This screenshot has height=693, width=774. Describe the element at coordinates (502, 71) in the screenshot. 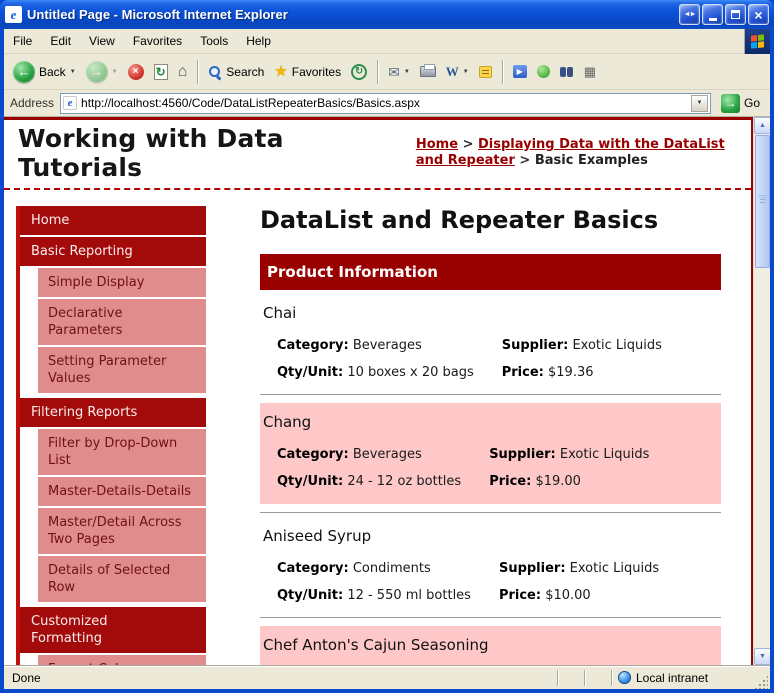

I see `toolbar-separator` at that location.